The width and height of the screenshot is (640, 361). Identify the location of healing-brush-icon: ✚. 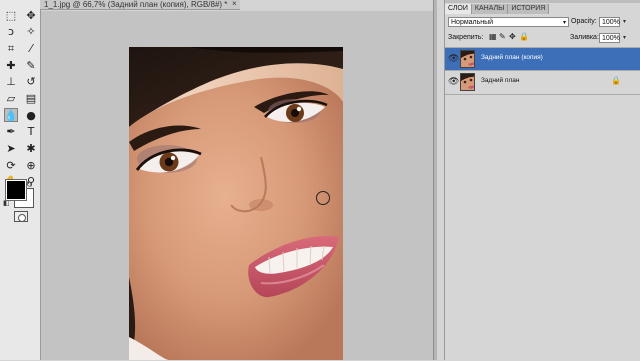
(11, 65).